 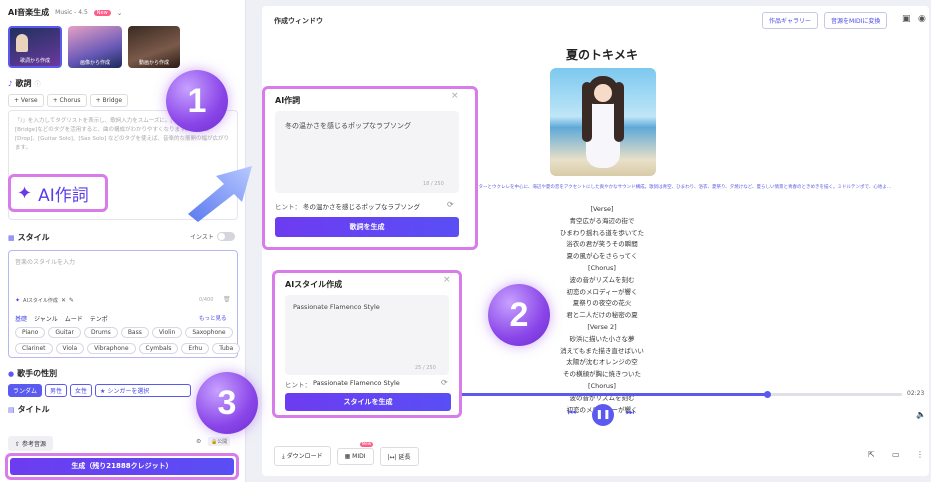 I want to click on style-tools: ✦ AIスタイル作成 ✕ ✎, so click(x=44, y=300).